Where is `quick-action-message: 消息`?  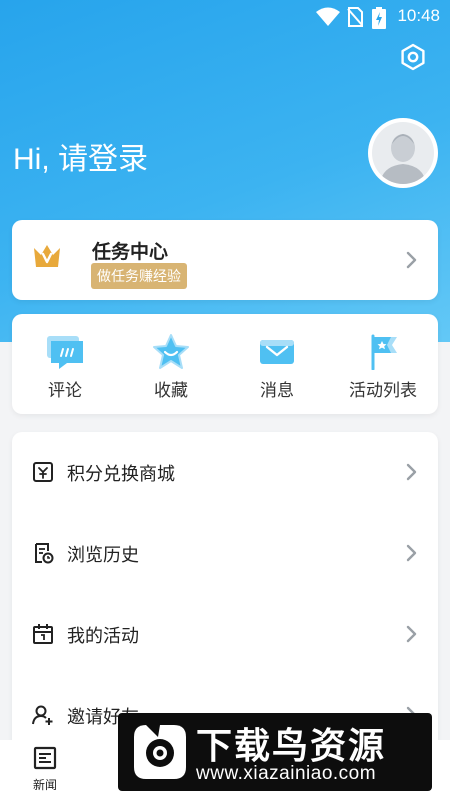
quick-action-message: 消息 is located at coordinates (277, 367).